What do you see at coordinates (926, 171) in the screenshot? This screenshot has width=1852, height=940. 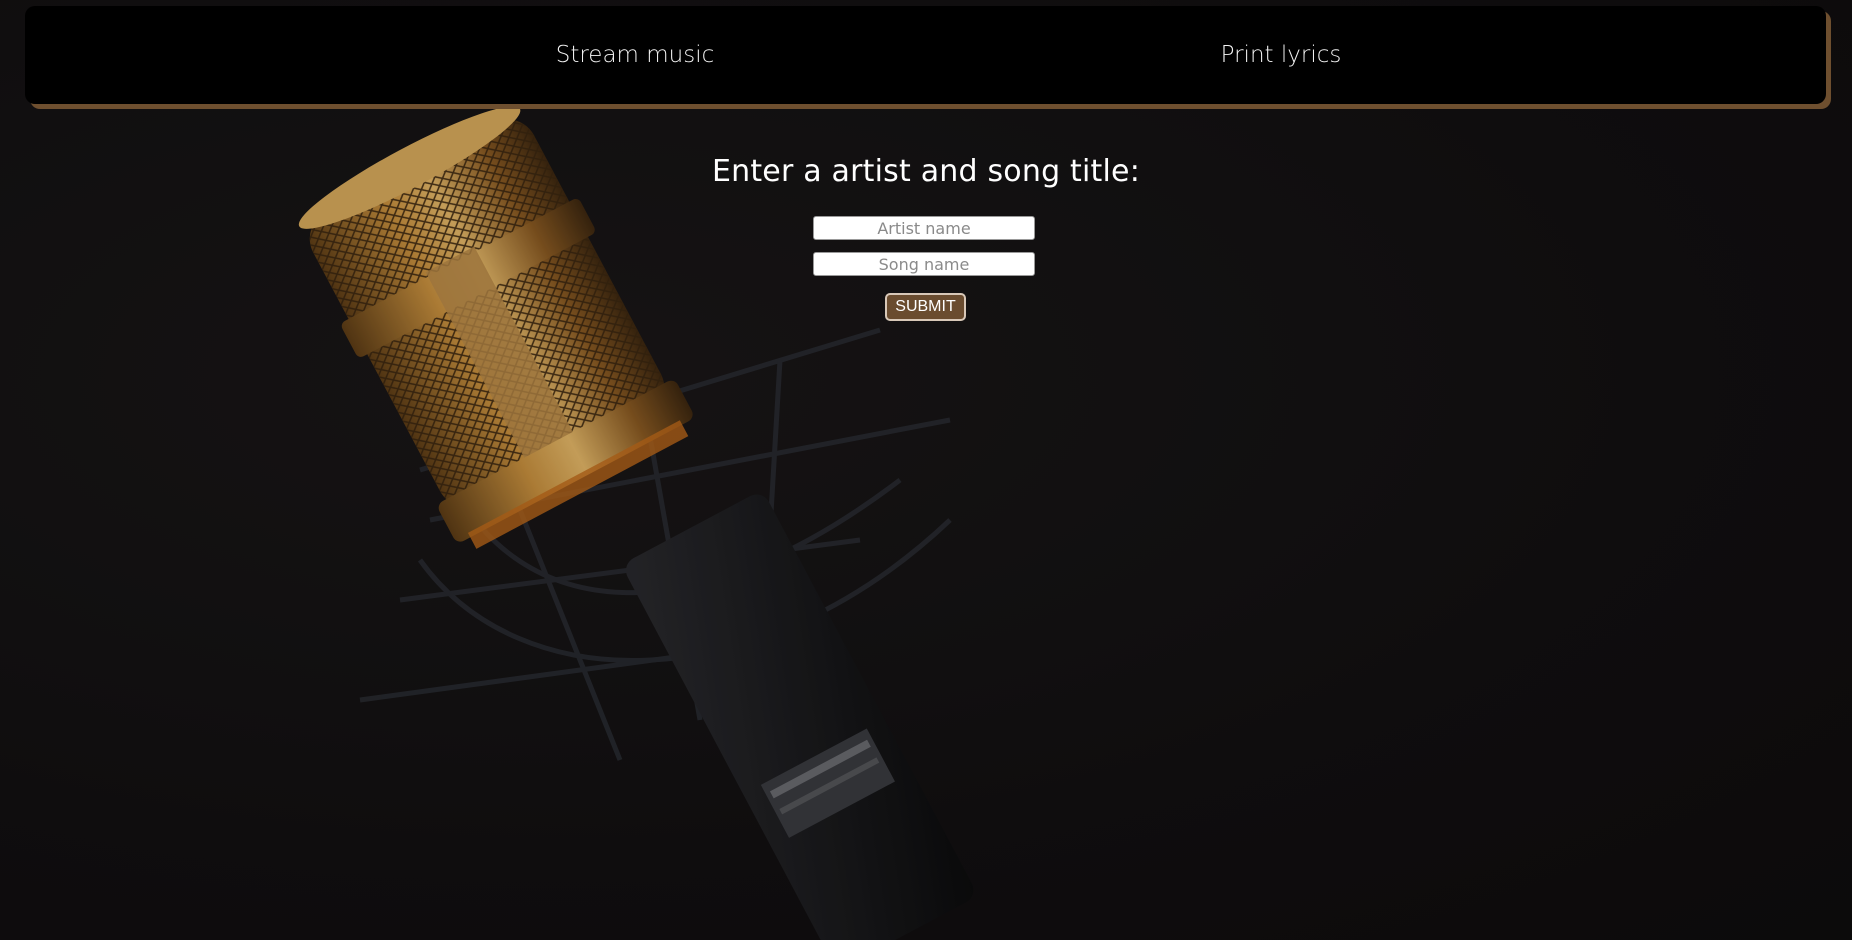 I see `form-title: Enter a artist and song title:` at bounding box center [926, 171].